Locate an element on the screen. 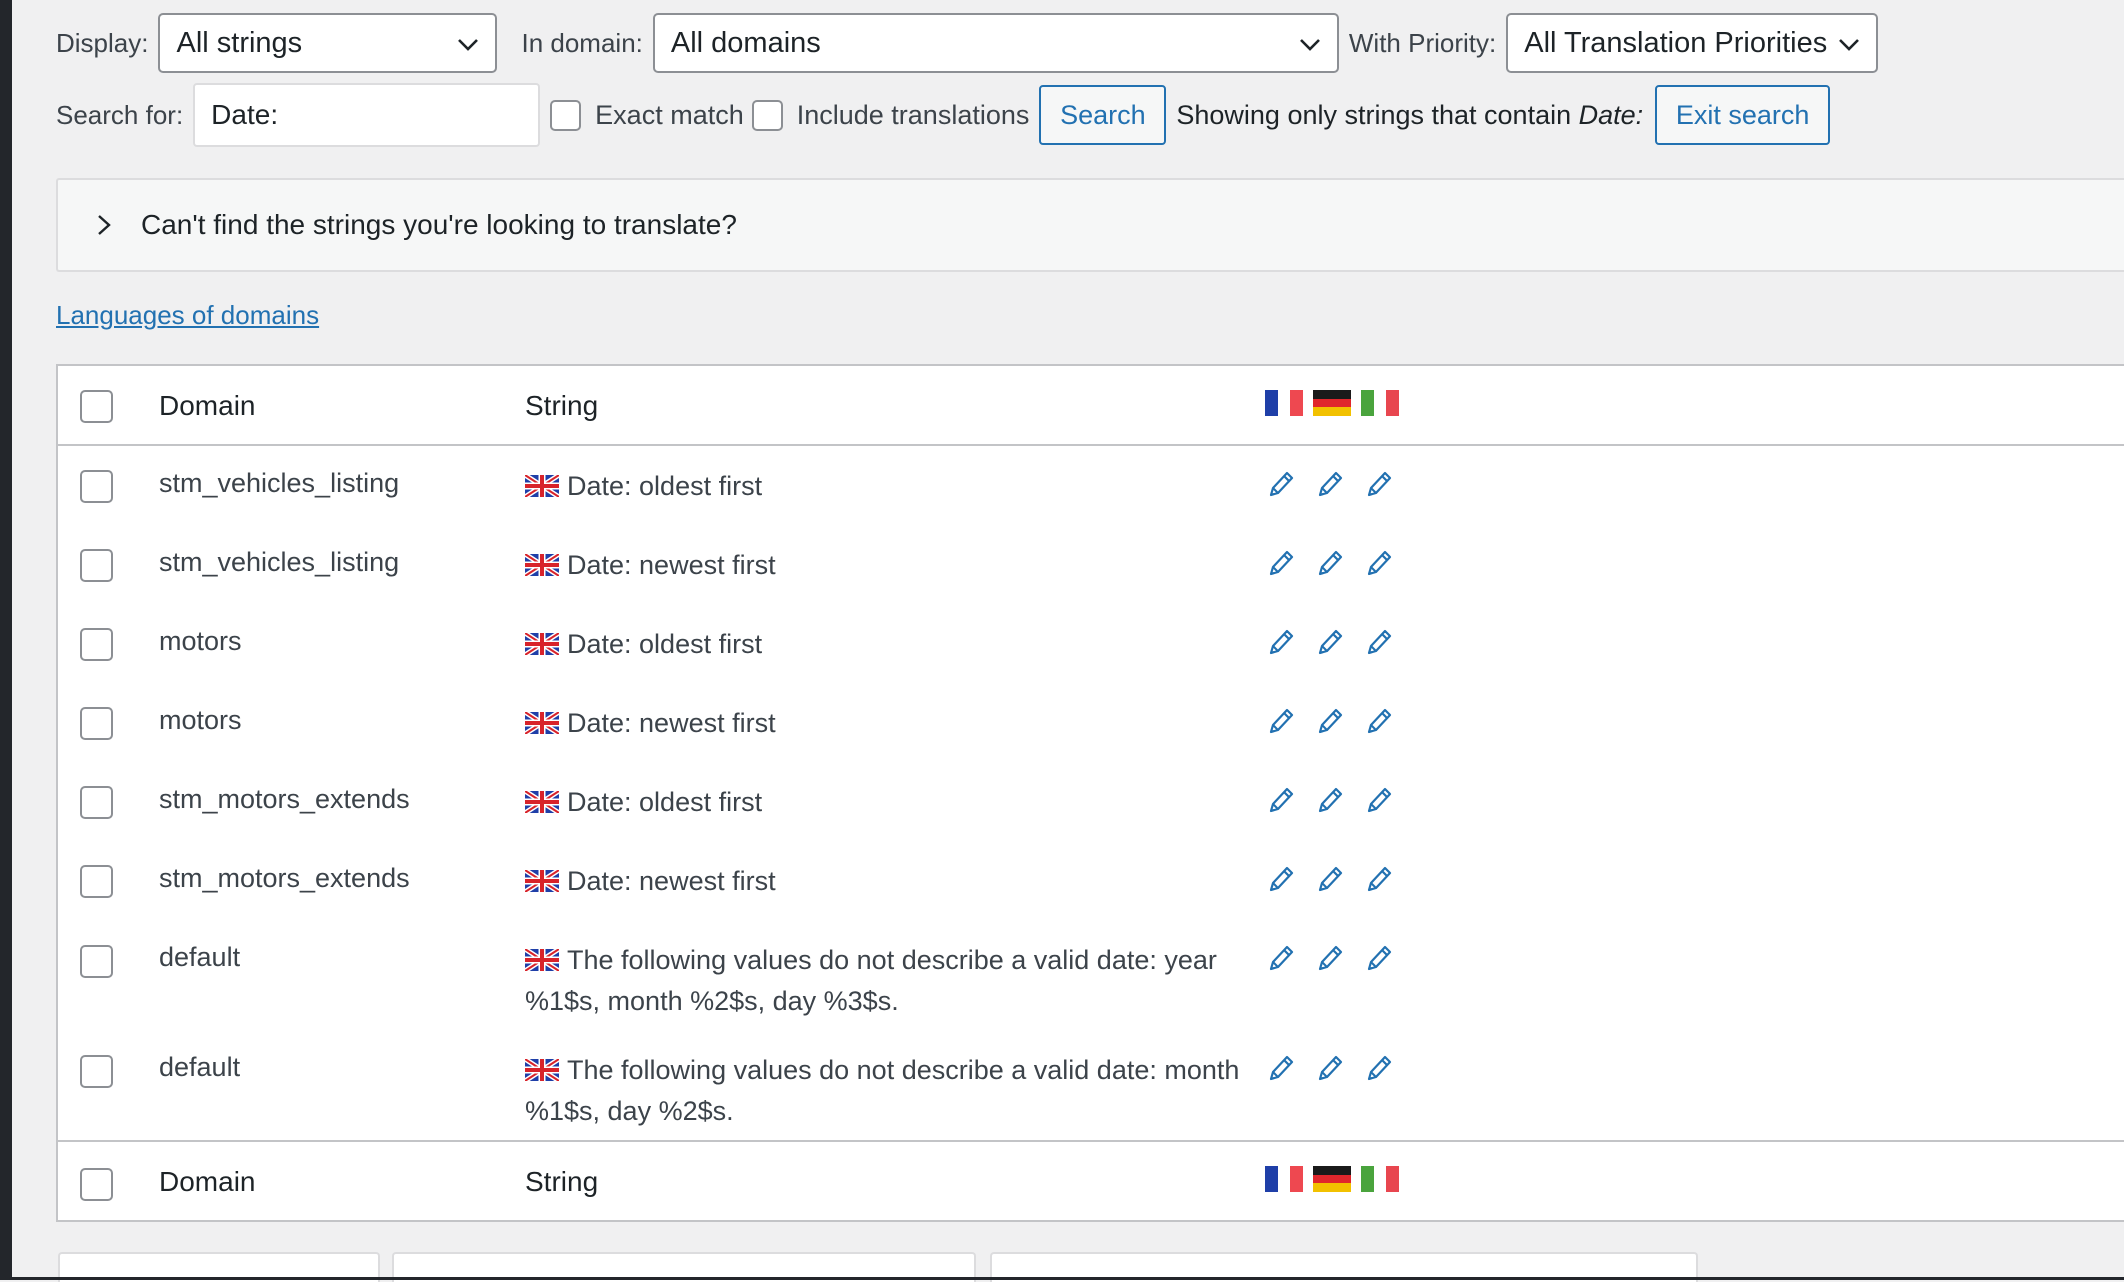  search-label: Search for: is located at coordinates (120, 114).